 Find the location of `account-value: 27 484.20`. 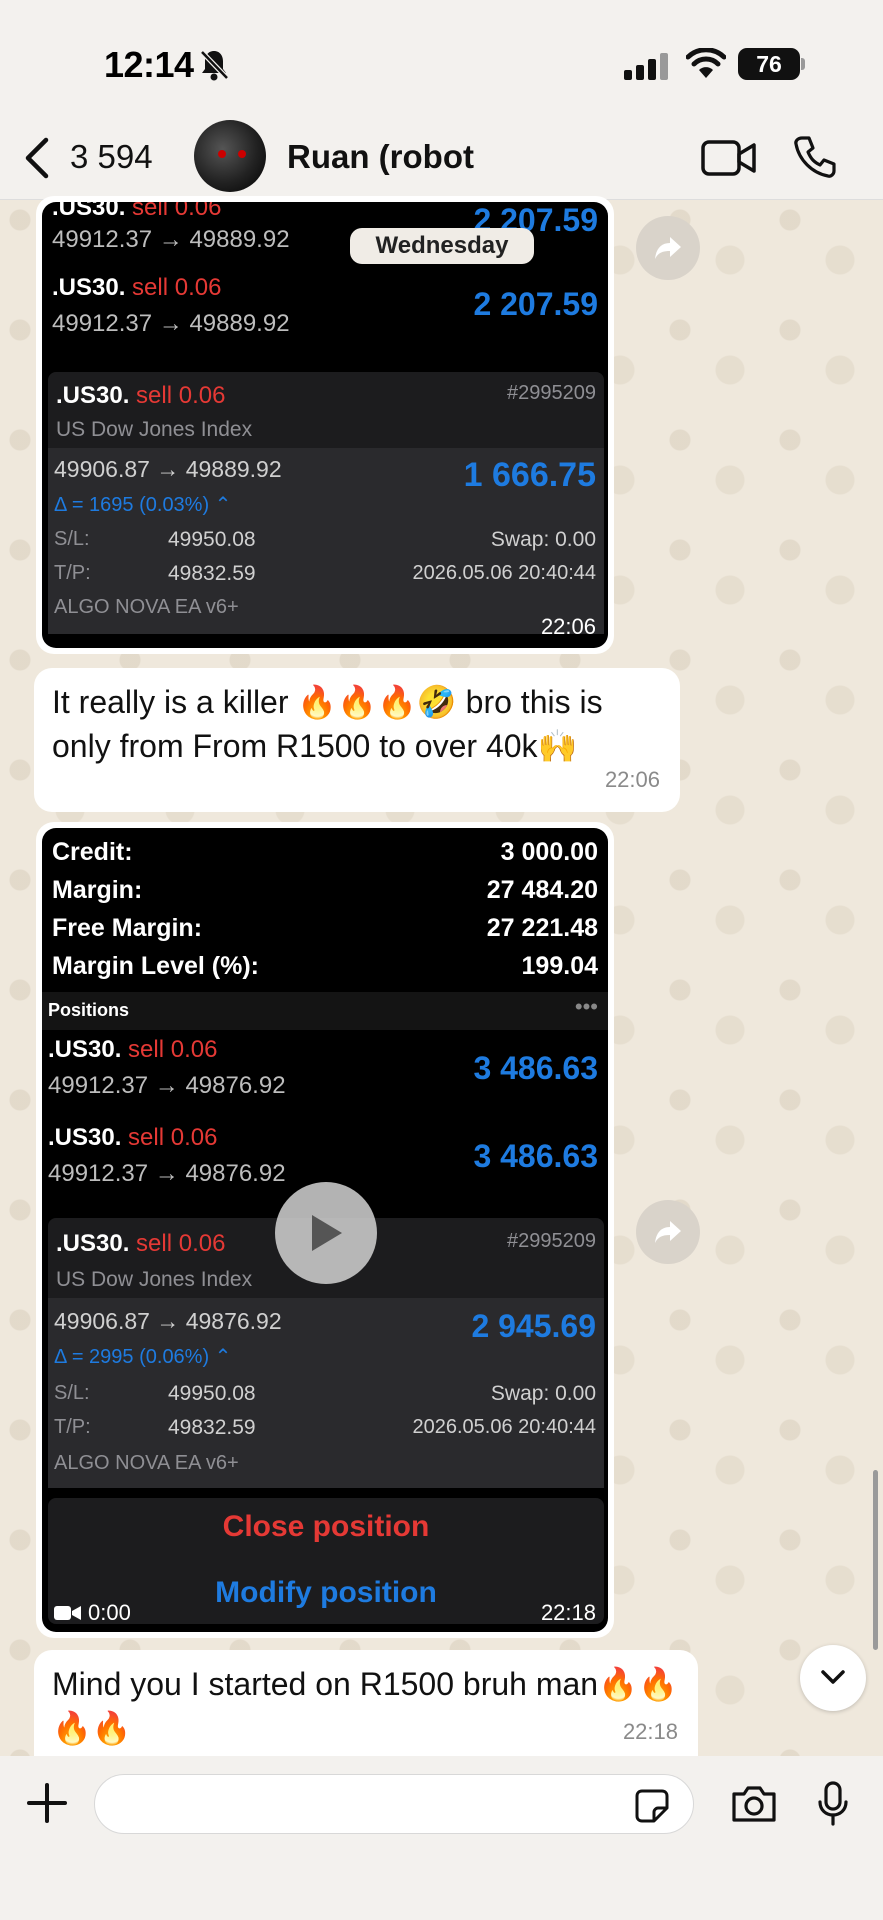

account-value: 27 484.20 is located at coordinates (542, 890).